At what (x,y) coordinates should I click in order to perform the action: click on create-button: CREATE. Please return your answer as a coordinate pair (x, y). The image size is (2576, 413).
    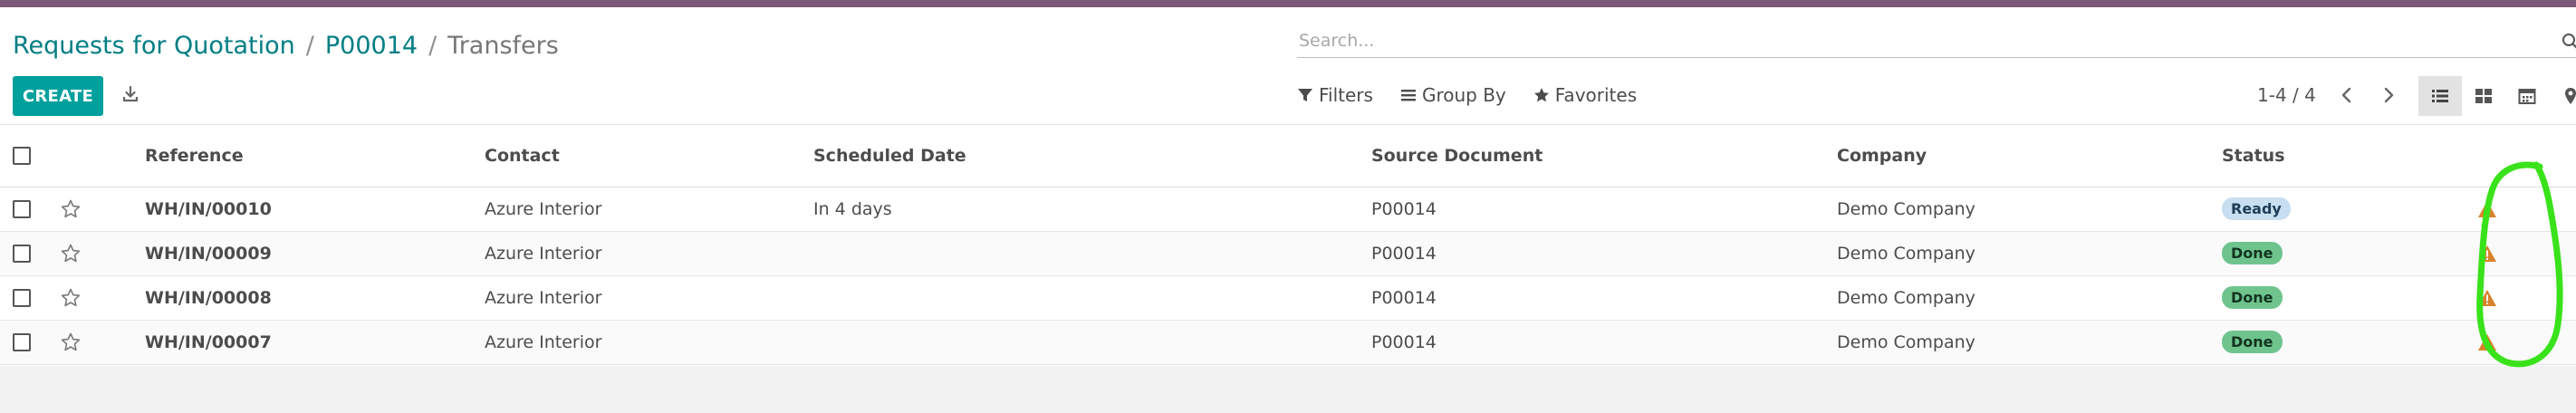
    Looking at the image, I should click on (58, 96).